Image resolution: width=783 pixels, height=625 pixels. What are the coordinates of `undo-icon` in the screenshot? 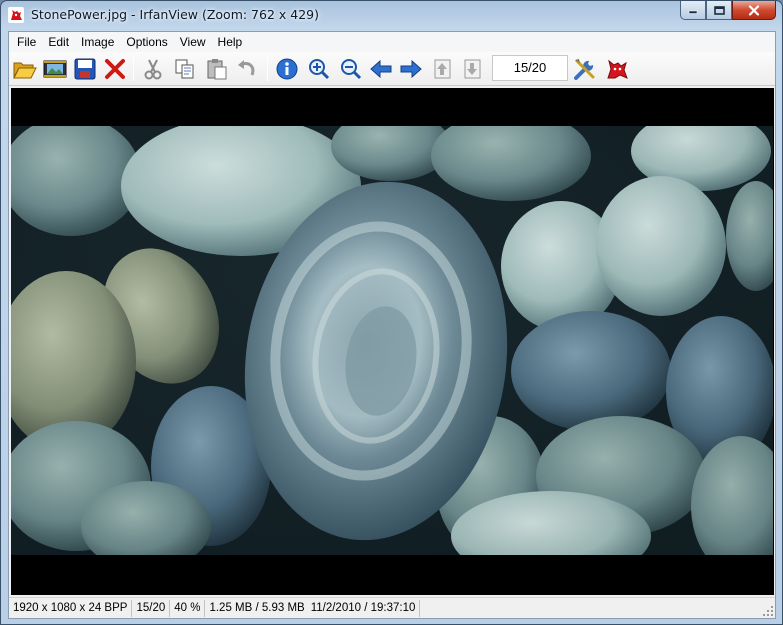 It's located at (246, 68).